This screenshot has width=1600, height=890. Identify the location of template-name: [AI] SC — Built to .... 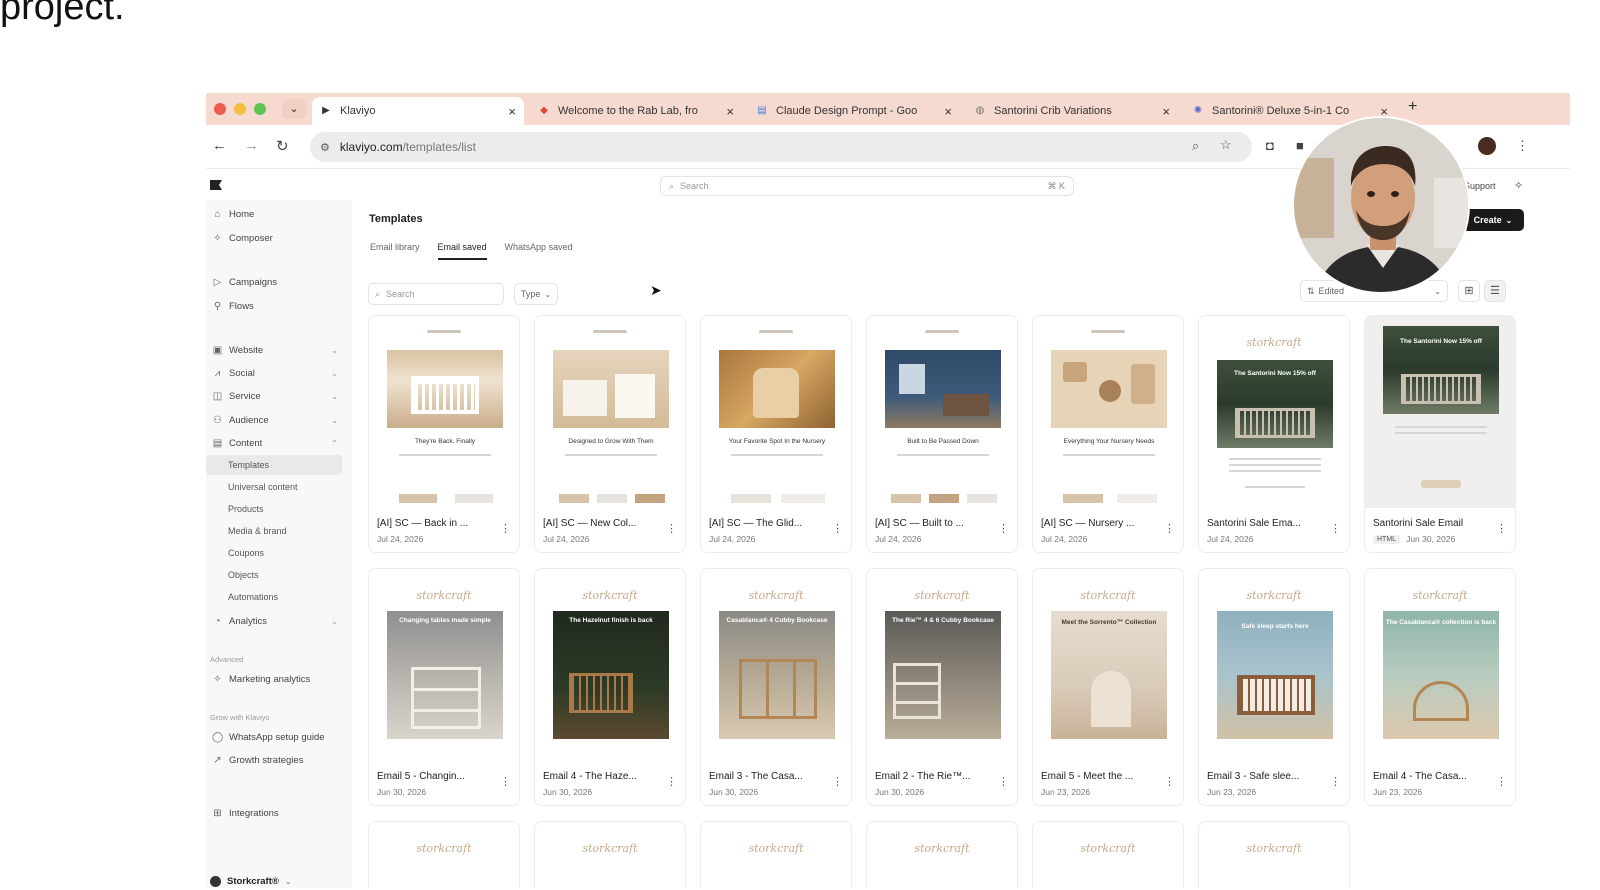
(937, 523).